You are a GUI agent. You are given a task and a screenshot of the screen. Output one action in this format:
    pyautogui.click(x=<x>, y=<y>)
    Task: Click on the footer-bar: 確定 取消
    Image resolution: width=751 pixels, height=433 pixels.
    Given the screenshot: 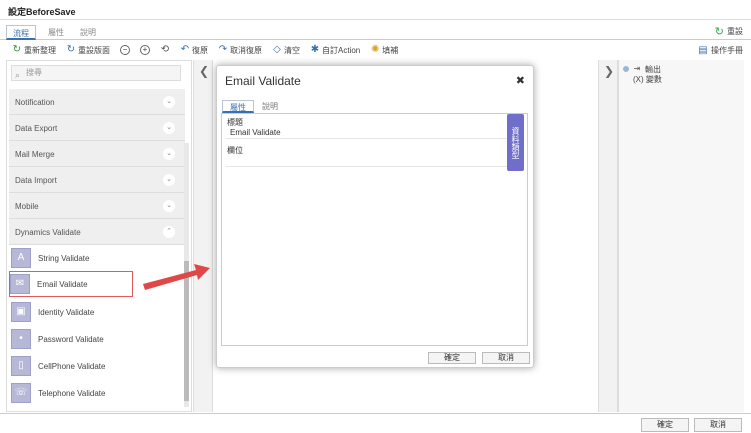 What is the action you would take?
    pyautogui.click(x=375, y=423)
    